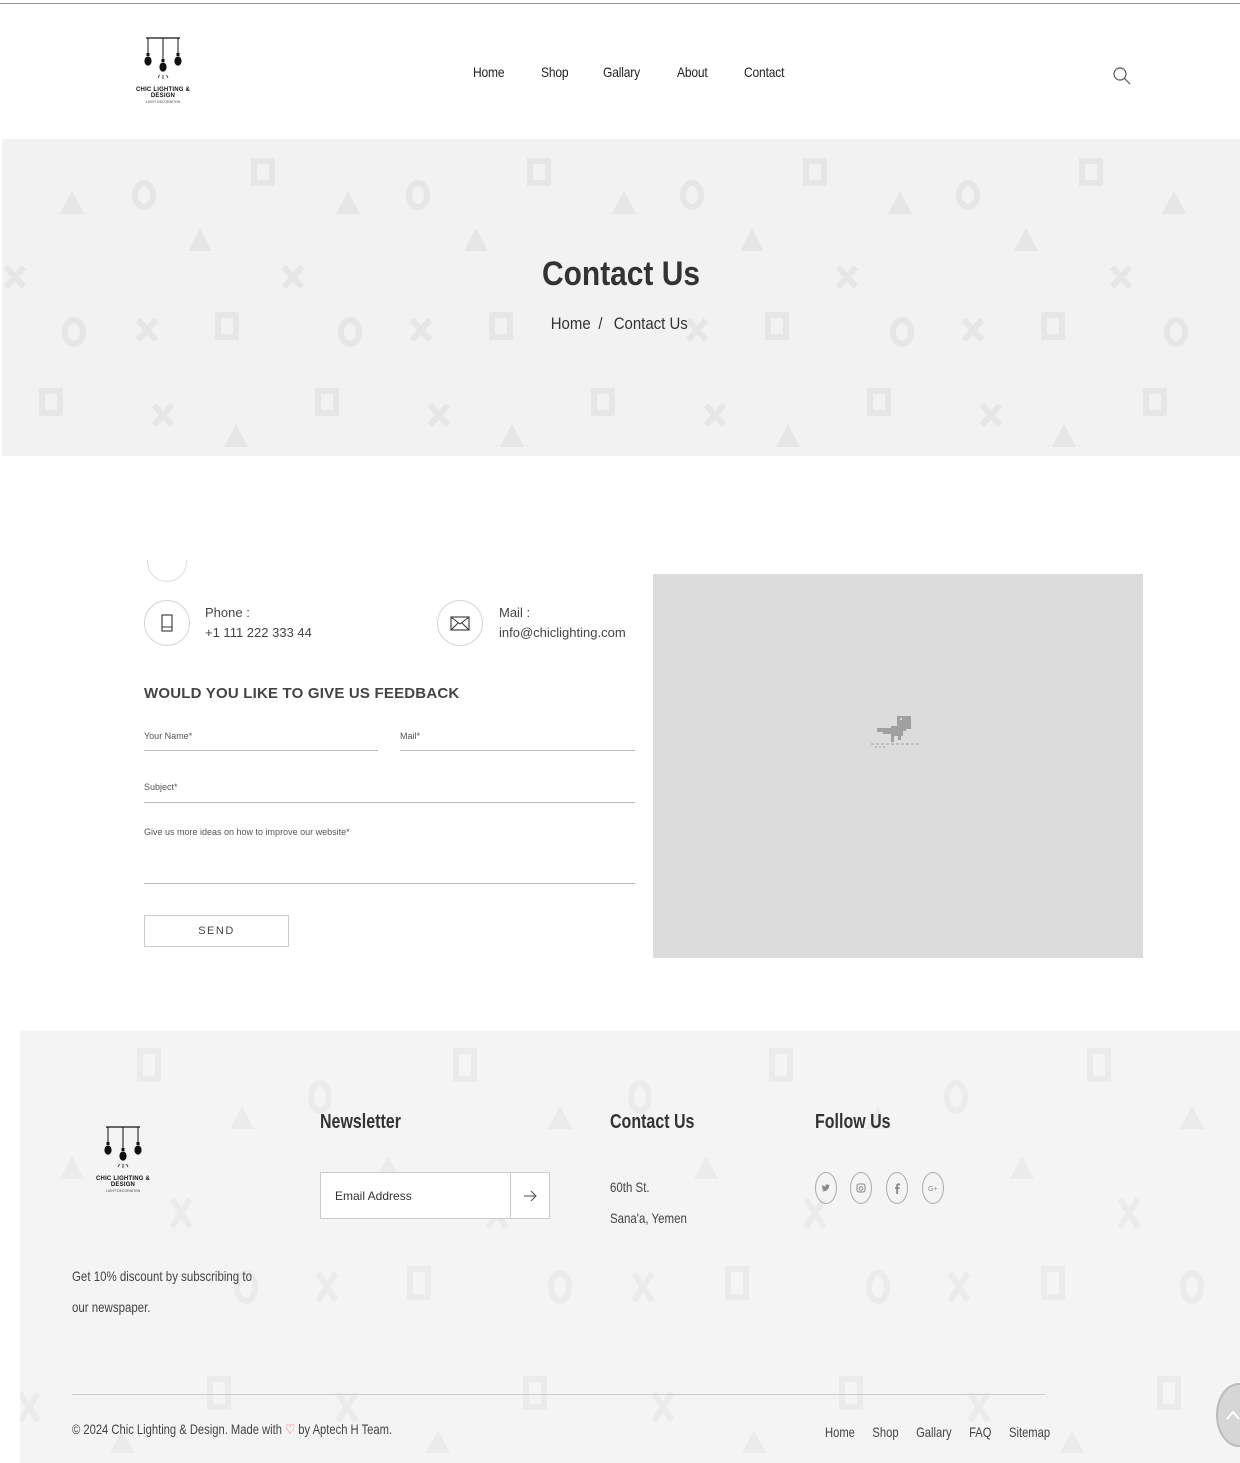 Image resolution: width=1240 pixels, height=1463 pixels. What do you see at coordinates (123, 1191) in the screenshot?
I see `footer-logo-subtext: LIGHT DECORATION` at bounding box center [123, 1191].